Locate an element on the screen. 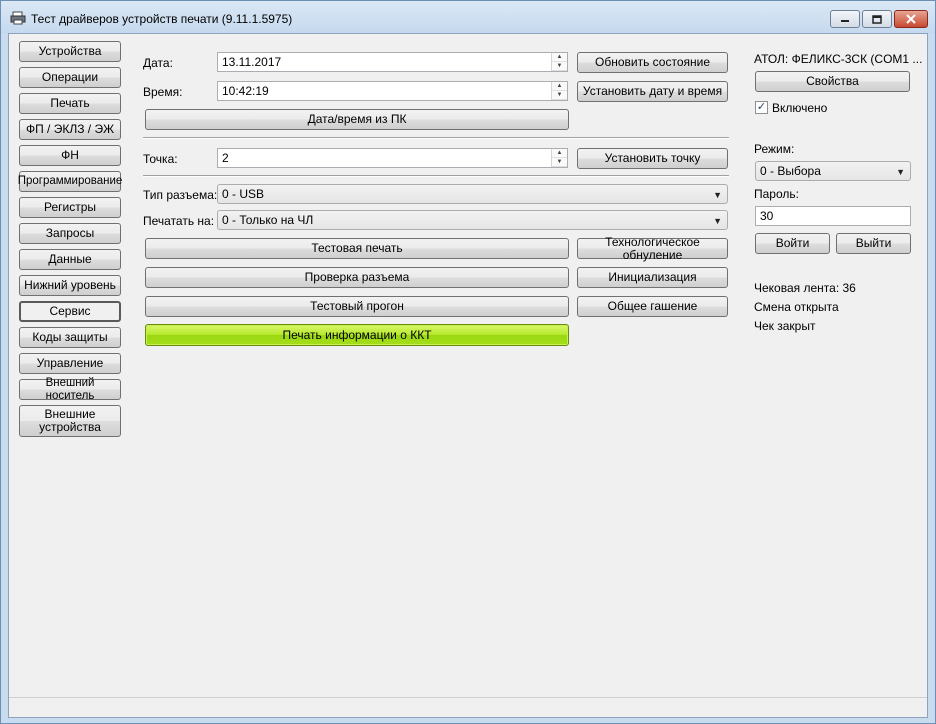 This screenshot has height=724, width=936. time-field: 10:42:19 ▲ ▼ is located at coordinates (392, 91).